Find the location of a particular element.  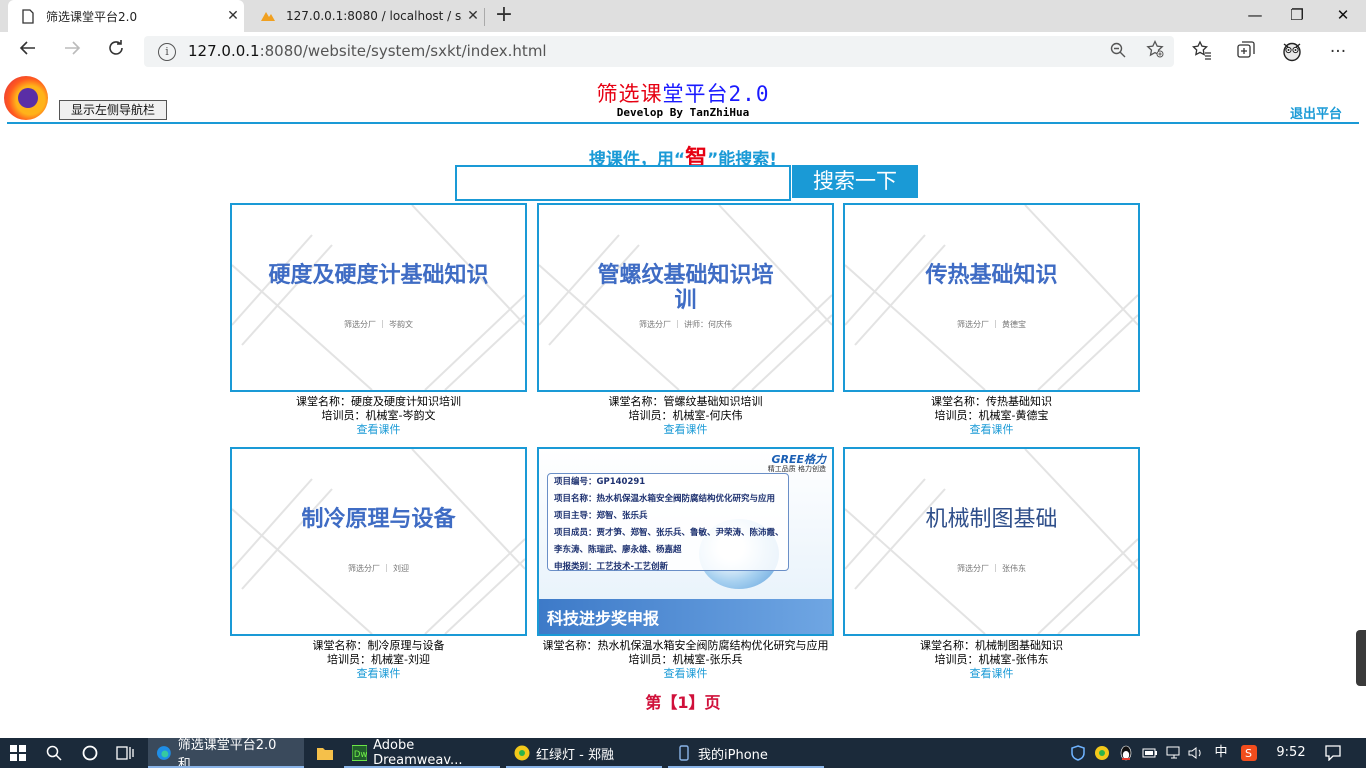

course-name: 课堂名称：管螺纹基础知识培训 is located at coordinates (685, 401).